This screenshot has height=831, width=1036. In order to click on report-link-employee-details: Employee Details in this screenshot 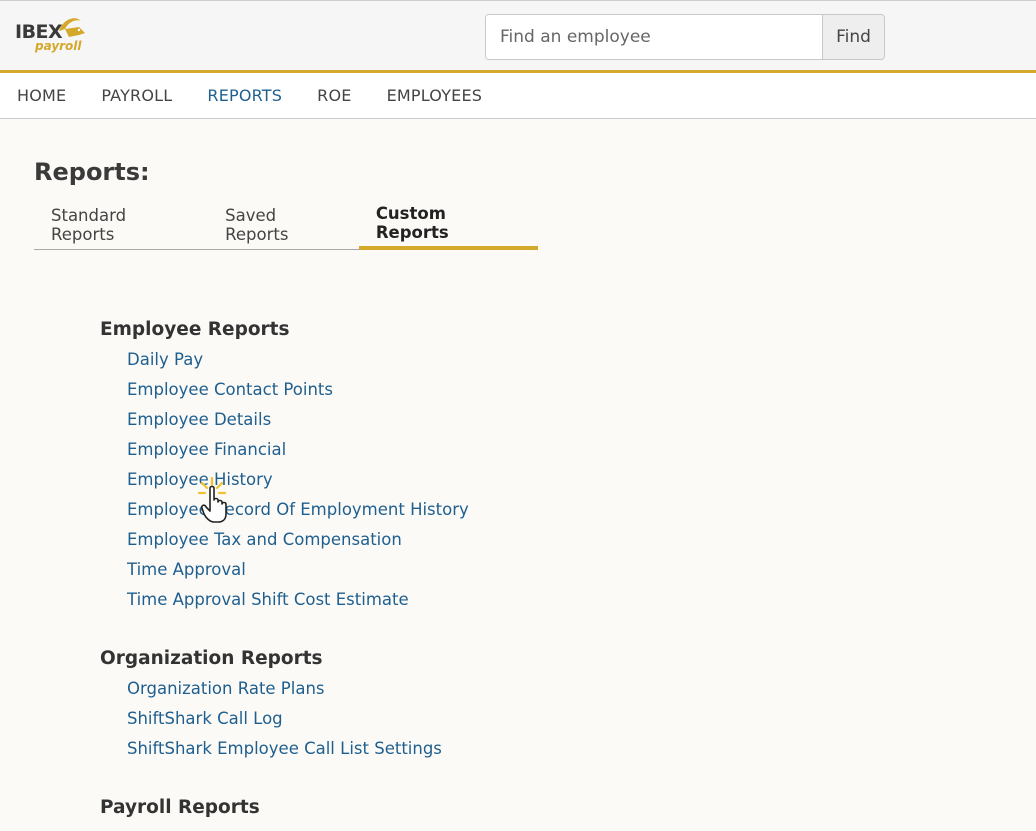, I will do `click(199, 419)`.